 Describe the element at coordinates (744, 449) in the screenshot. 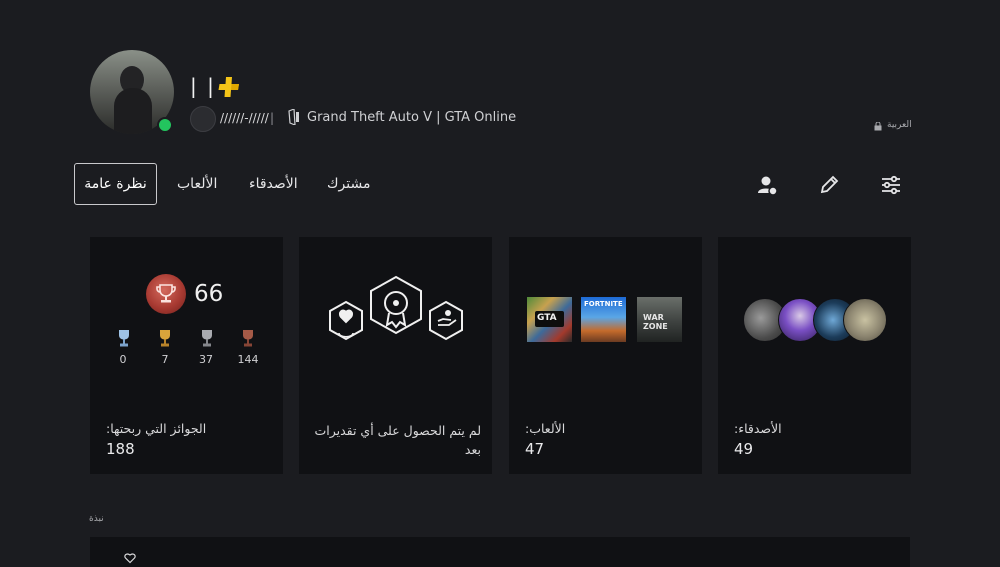

I see `friends-count: 49` at that location.